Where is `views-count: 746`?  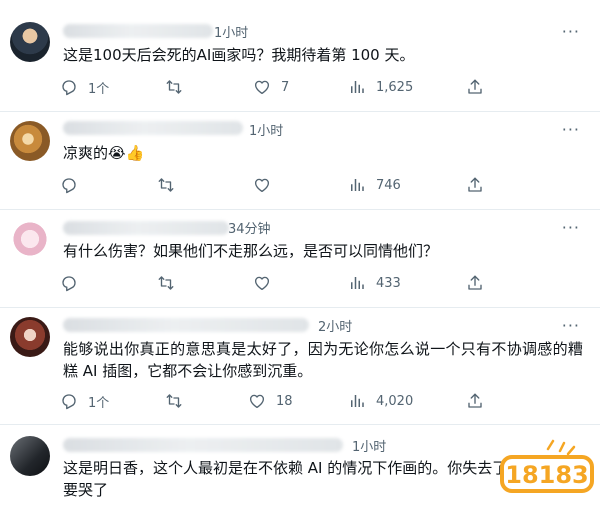
views-count: 746 is located at coordinates (388, 185).